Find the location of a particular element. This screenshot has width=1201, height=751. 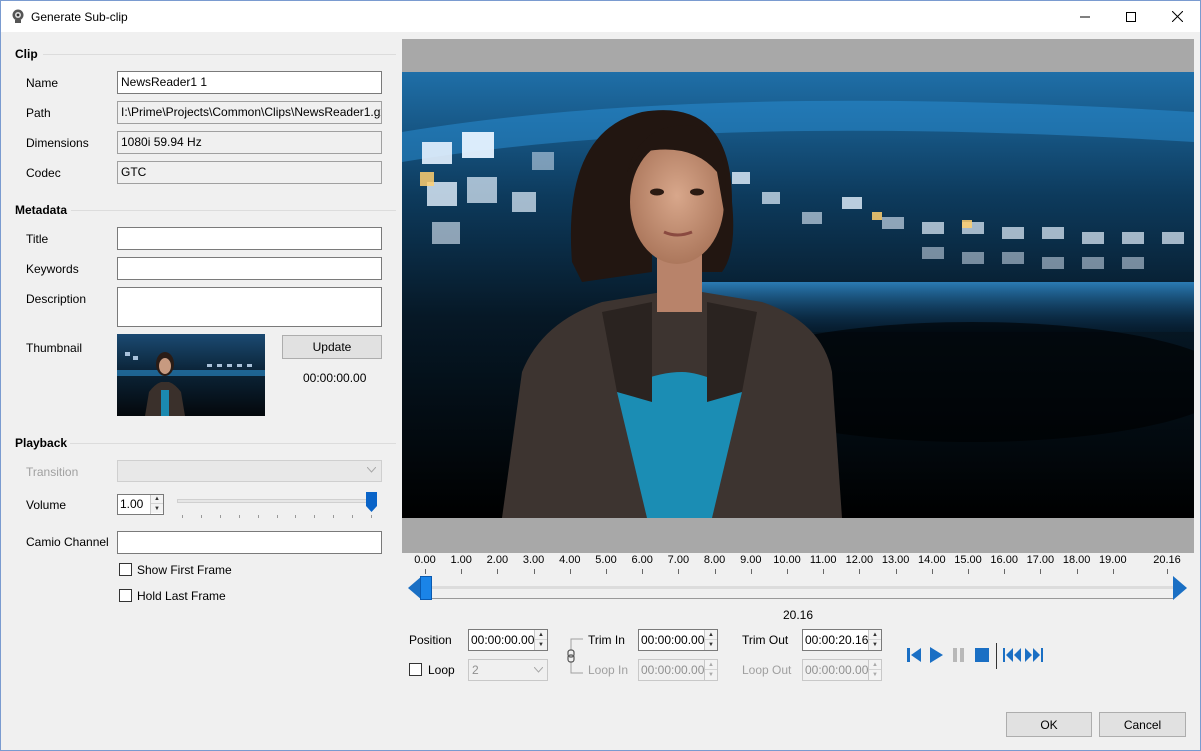

volume-spin: ▲ ▼ is located at coordinates (156, 504).